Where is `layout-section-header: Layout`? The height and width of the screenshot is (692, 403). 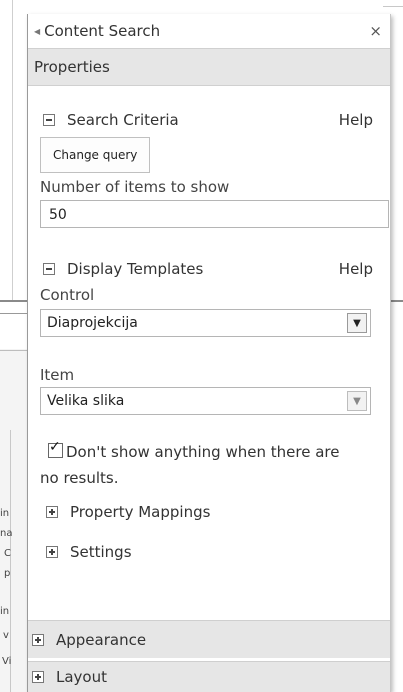
layout-section-header: Layout is located at coordinates (209, 676).